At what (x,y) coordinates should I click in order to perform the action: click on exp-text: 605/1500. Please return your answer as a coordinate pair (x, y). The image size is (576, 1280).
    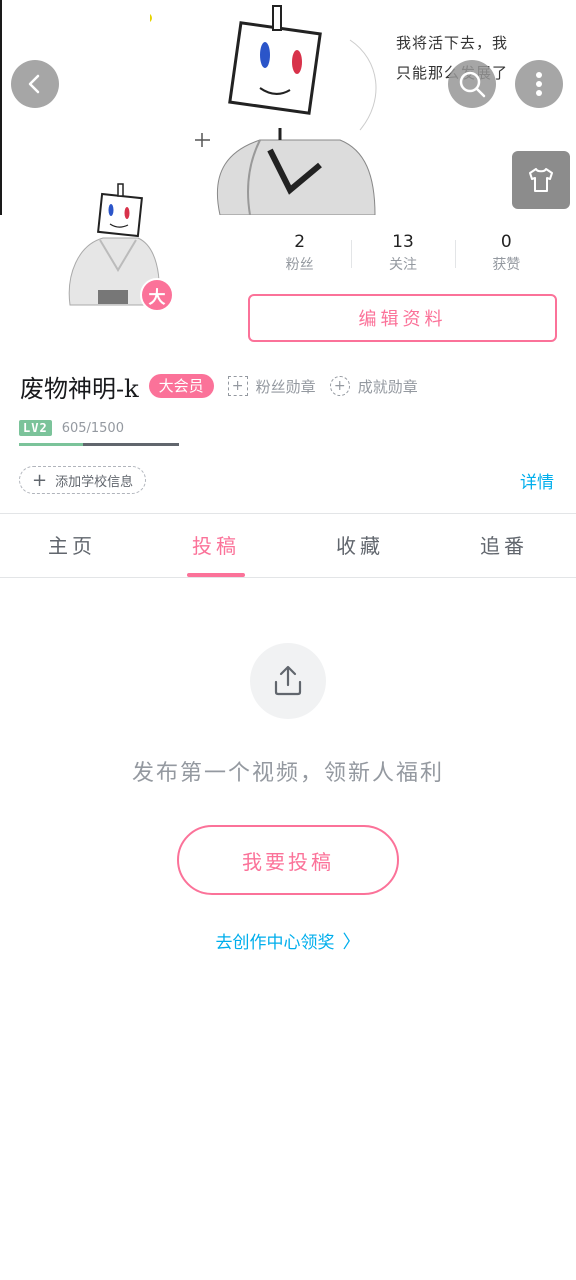
    Looking at the image, I should click on (92, 428).